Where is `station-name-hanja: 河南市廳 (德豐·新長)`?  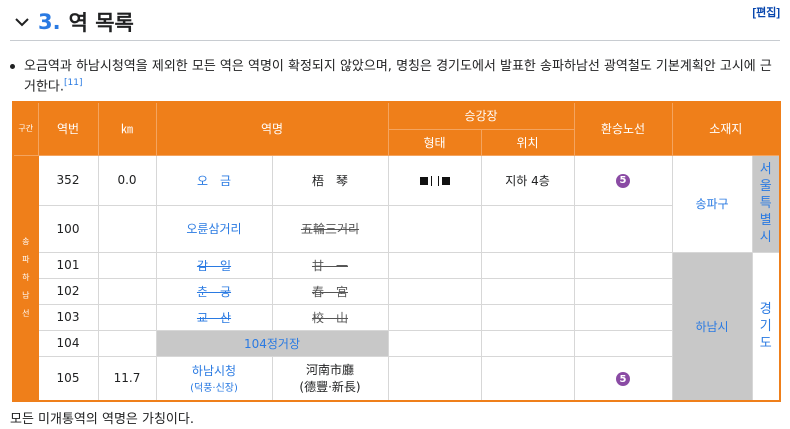 station-name-hanja: 河南市廳 (德豐·新長) is located at coordinates (330, 378).